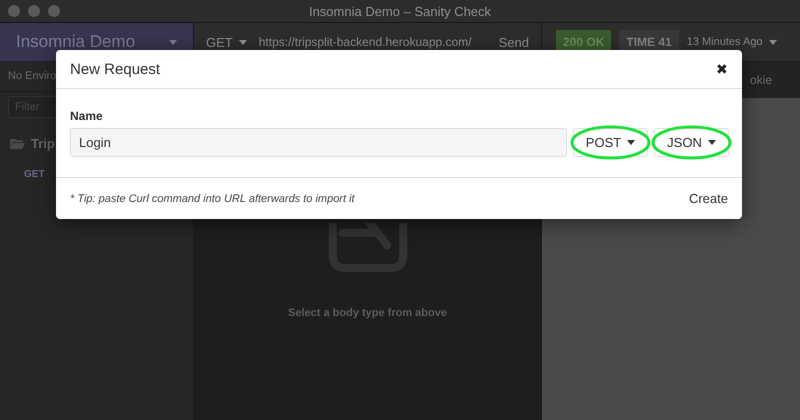 The width and height of the screenshot is (800, 420). What do you see at coordinates (226, 42) in the screenshot?
I see `method-dropdown: GET` at bounding box center [226, 42].